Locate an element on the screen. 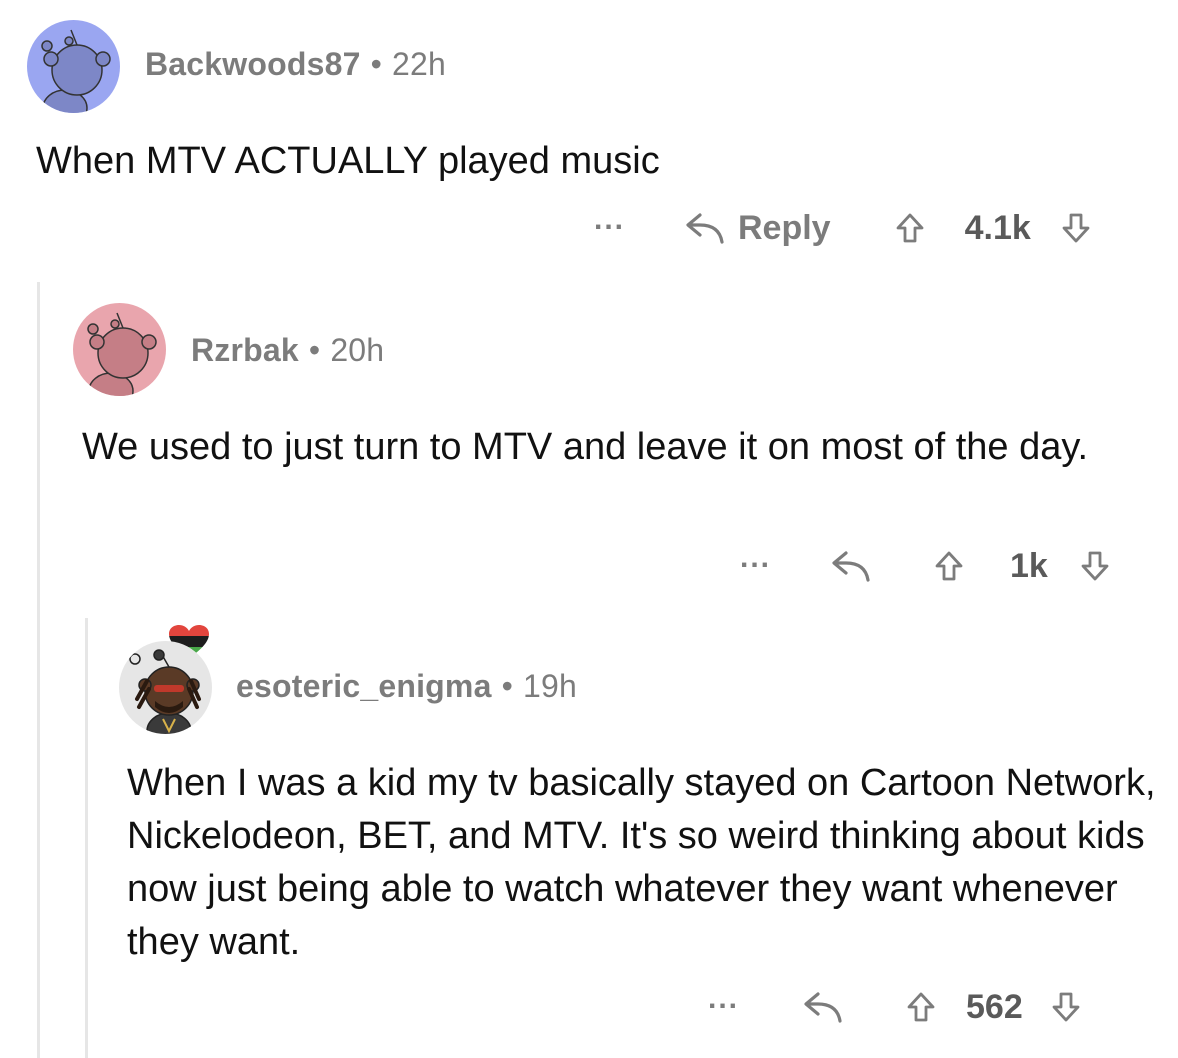 The height and width of the screenshot is (1058, 1178). comment-actions: ... 1k is located at coordinates (925, 565).